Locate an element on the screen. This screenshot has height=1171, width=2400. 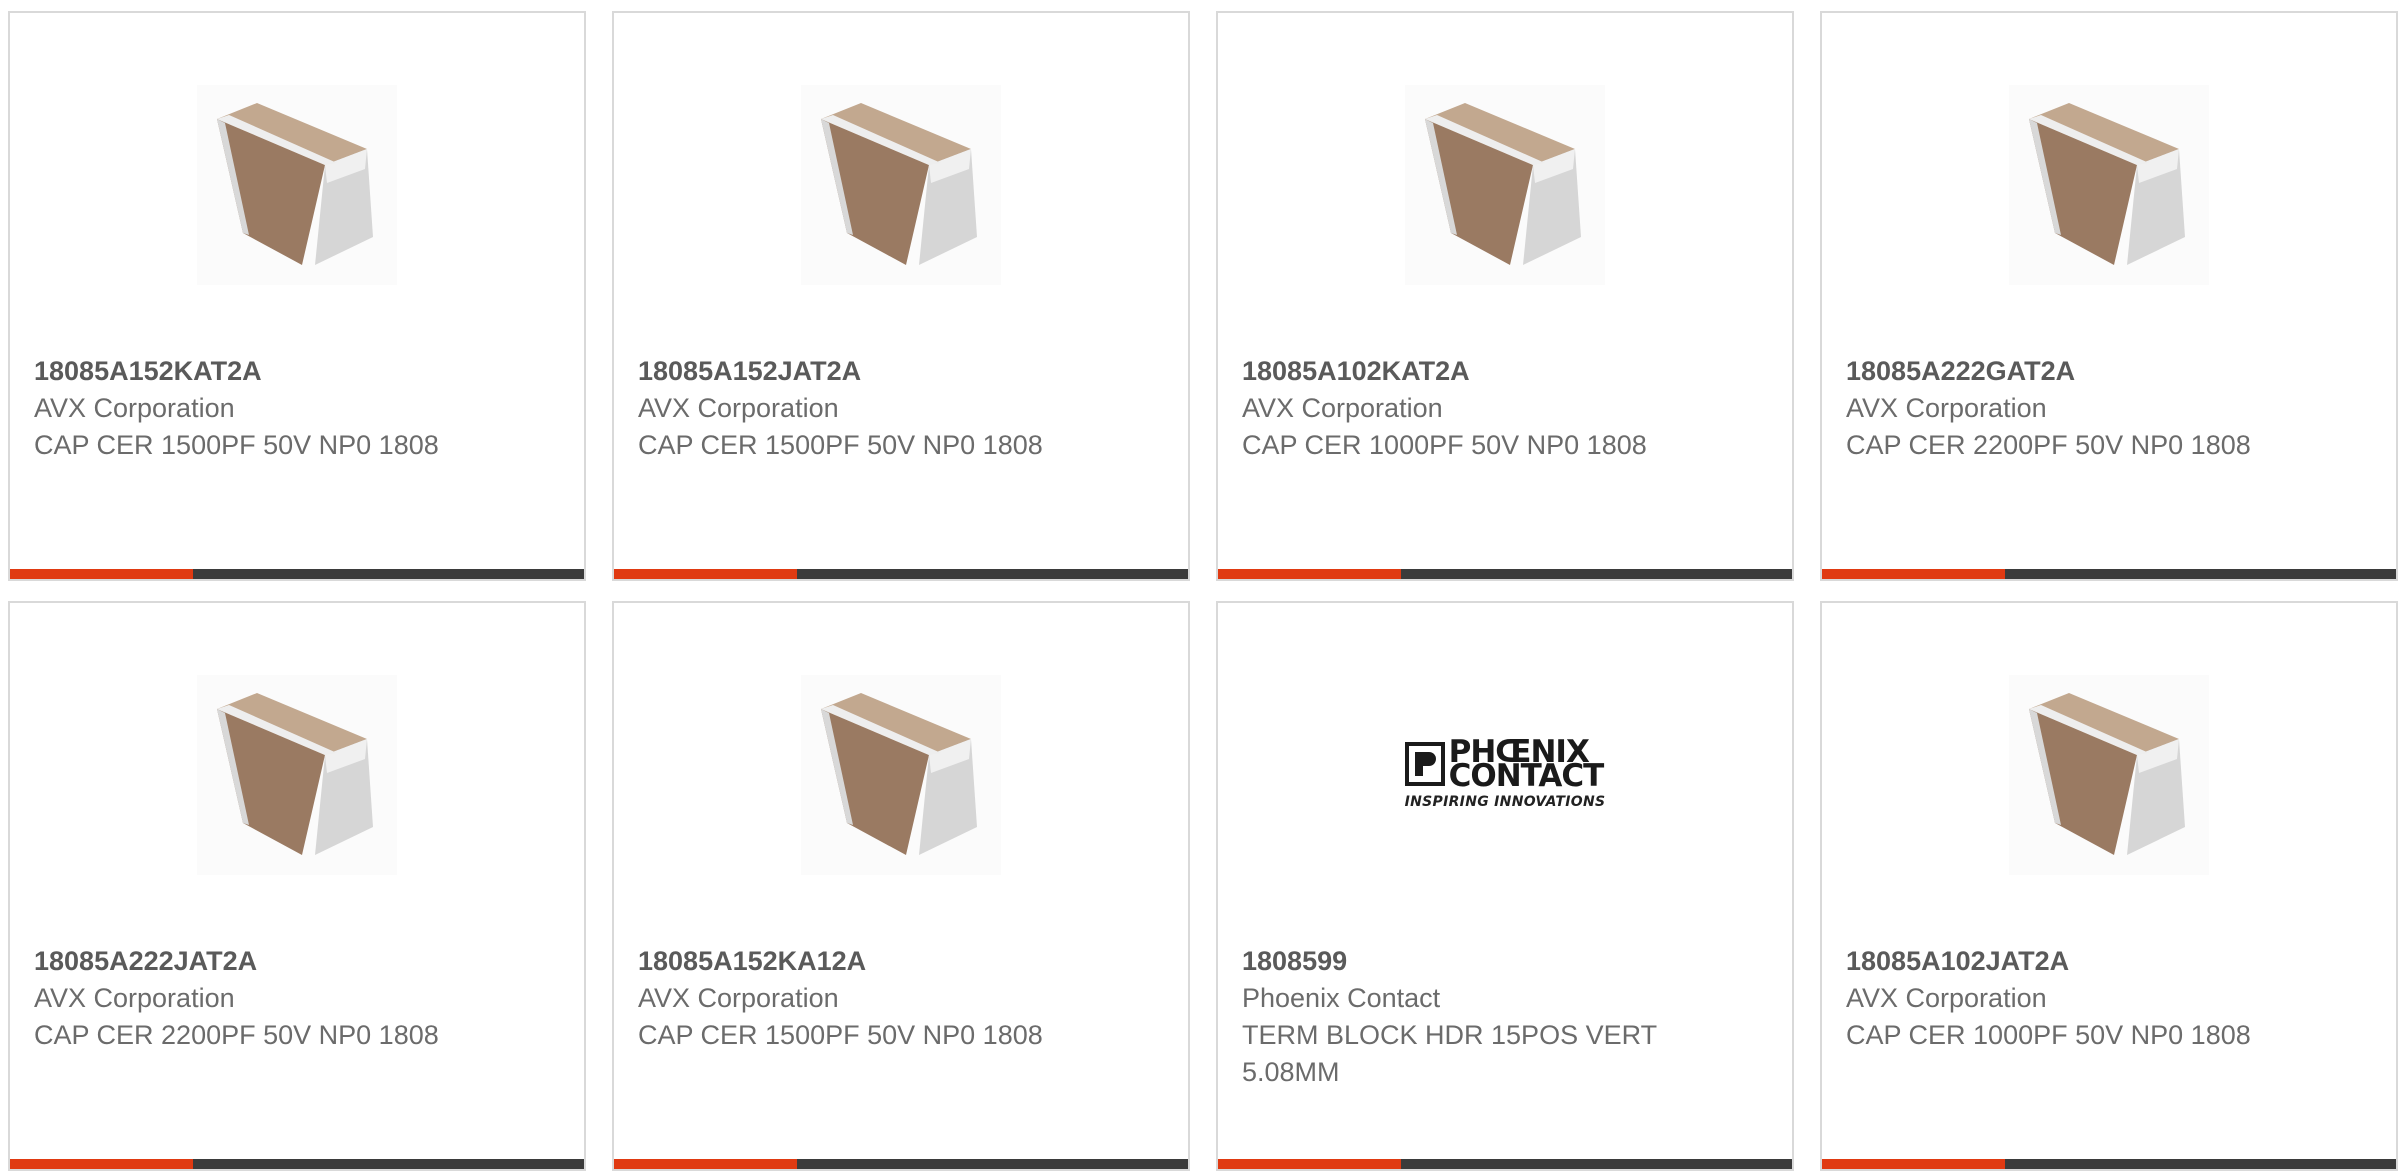
logo-line-2: CONTACT is located at coordinates (1526, 776).